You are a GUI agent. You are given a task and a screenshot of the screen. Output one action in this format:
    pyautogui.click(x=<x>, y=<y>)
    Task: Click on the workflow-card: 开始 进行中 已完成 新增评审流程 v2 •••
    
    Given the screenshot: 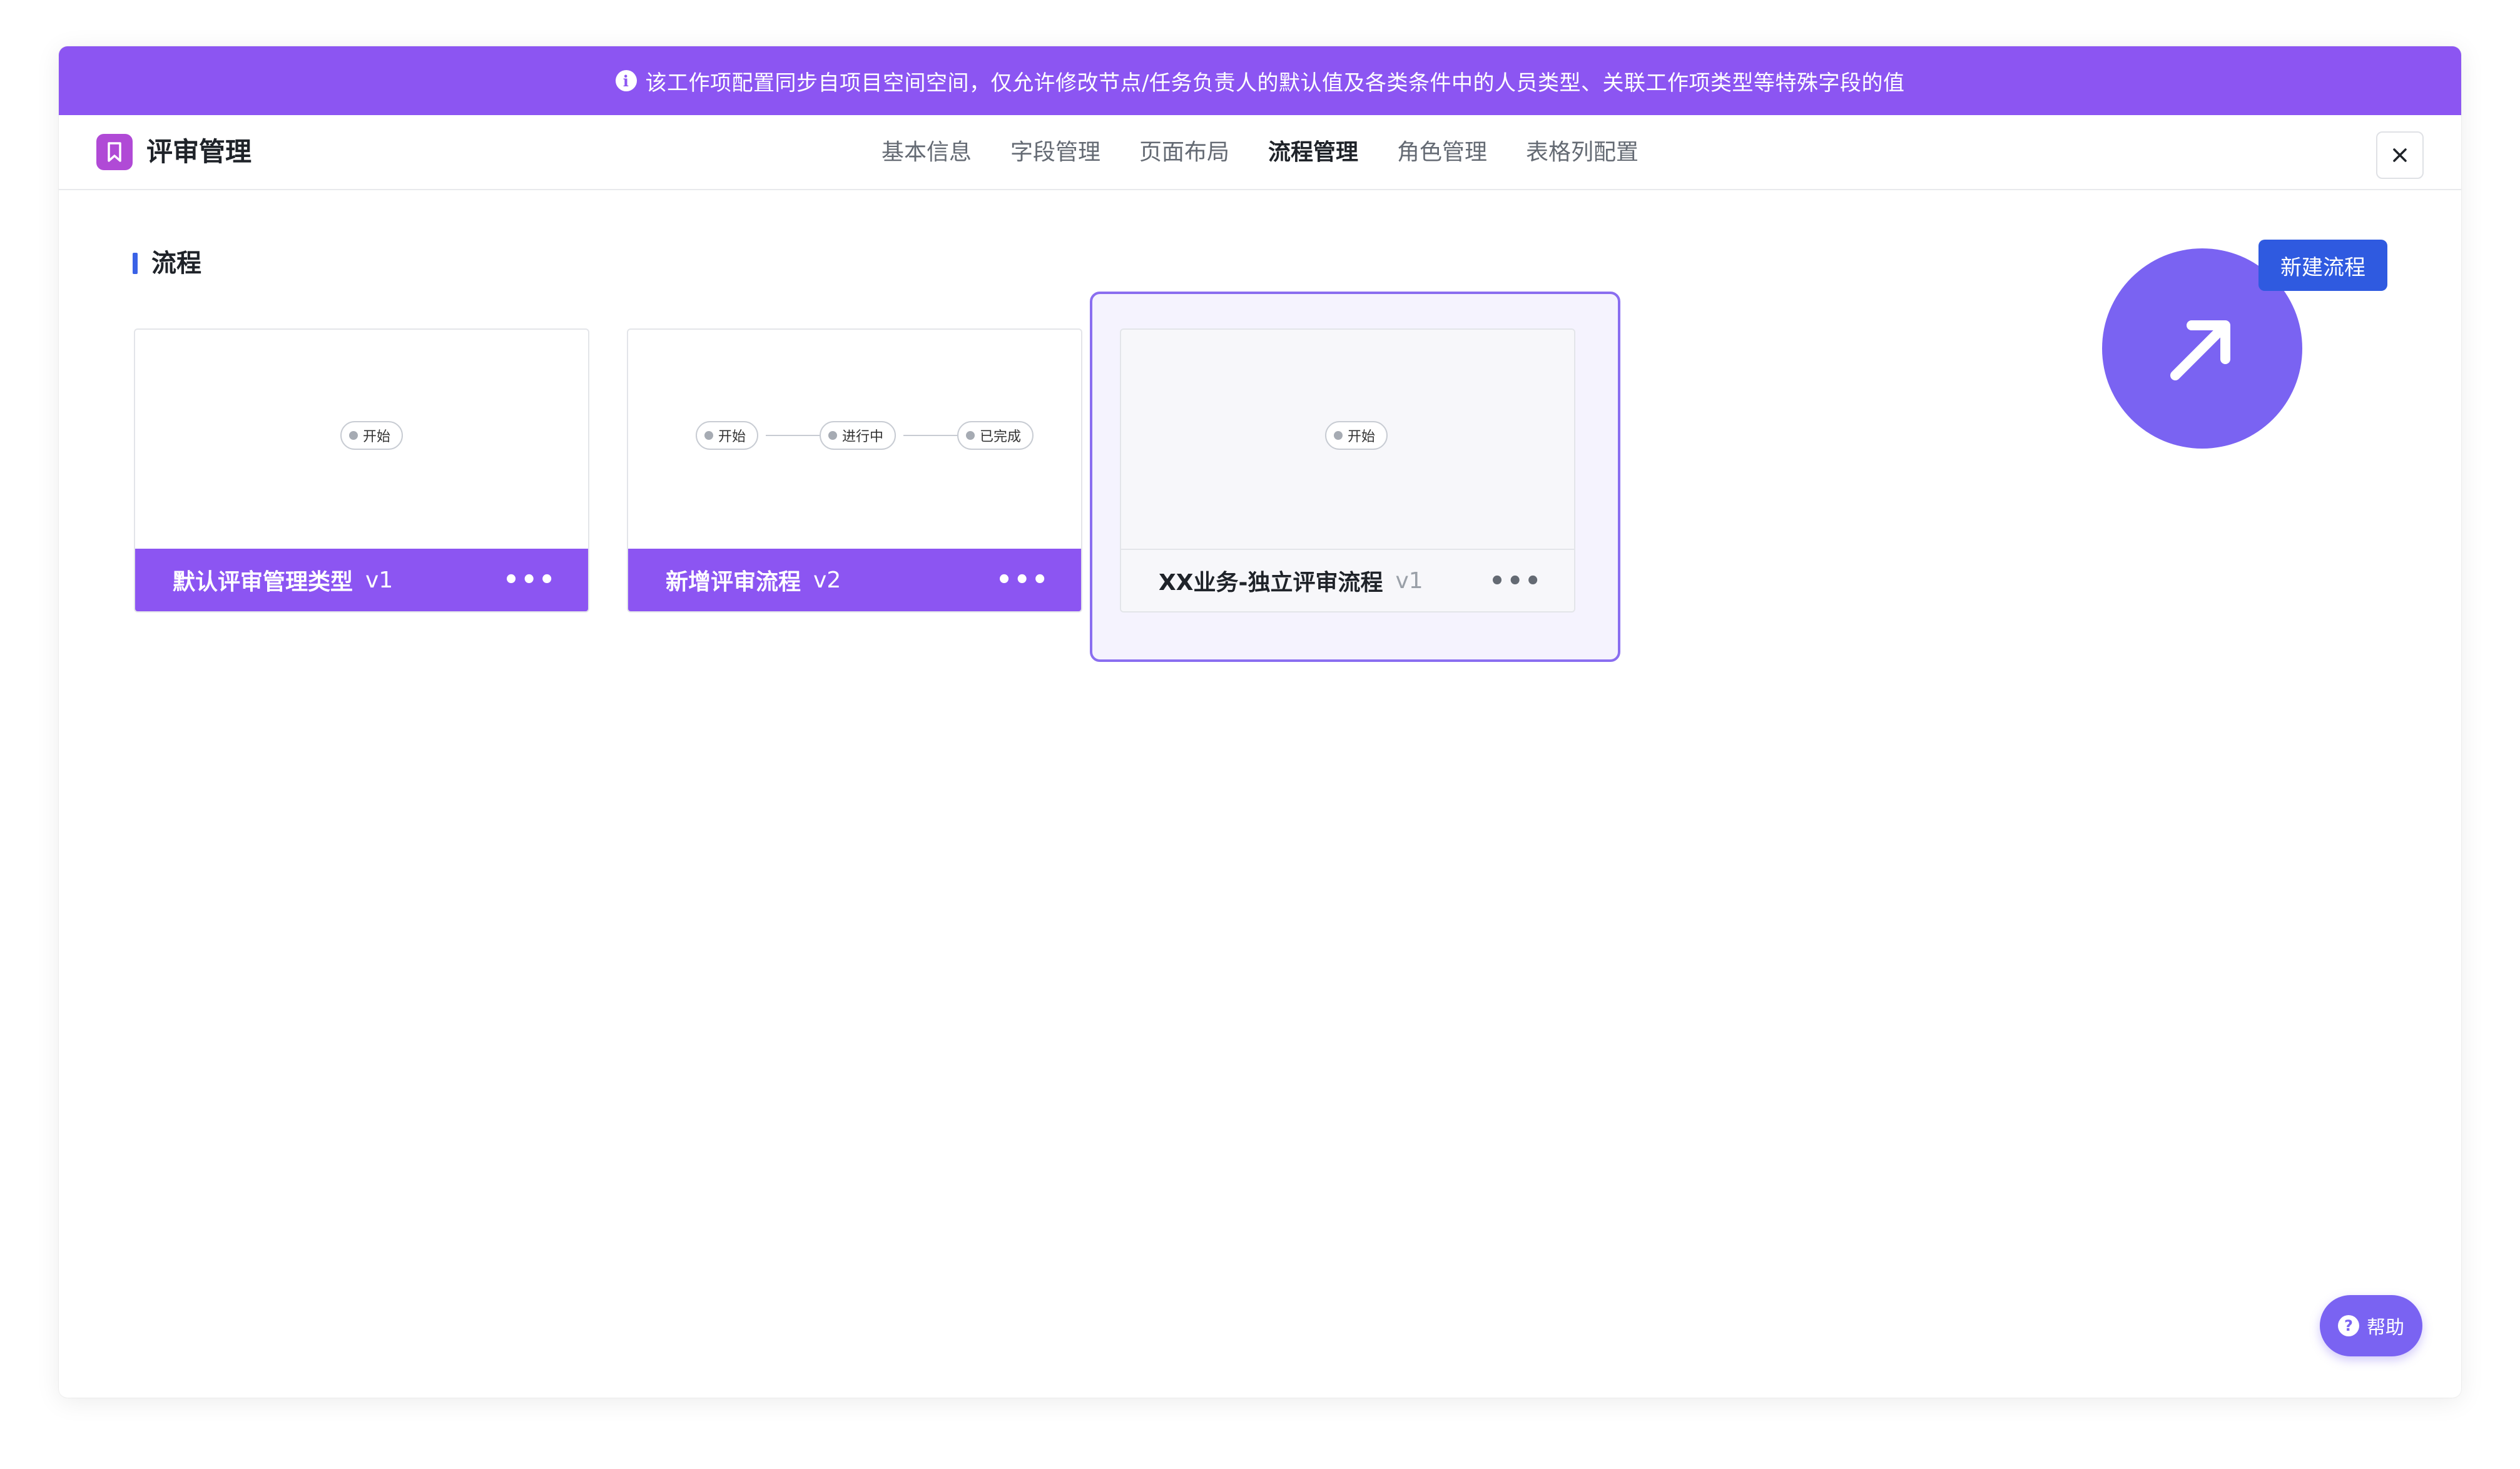 What is the action you would take?
    pyautogui.click(x=854, y=470)
    